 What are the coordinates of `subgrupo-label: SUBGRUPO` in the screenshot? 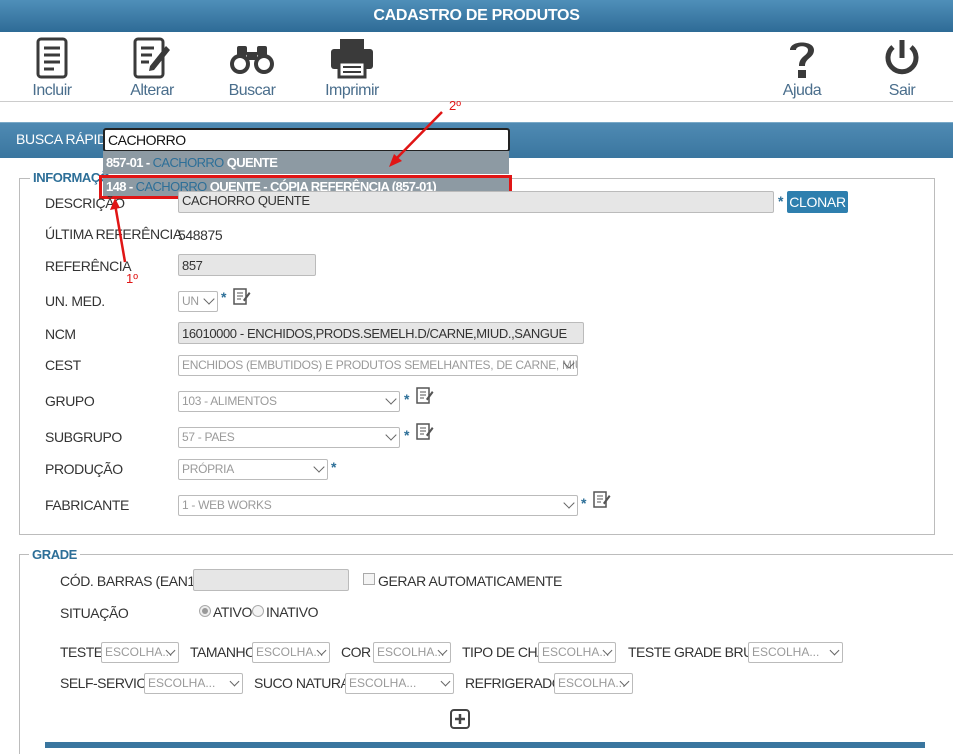 It's located at (83, 437).